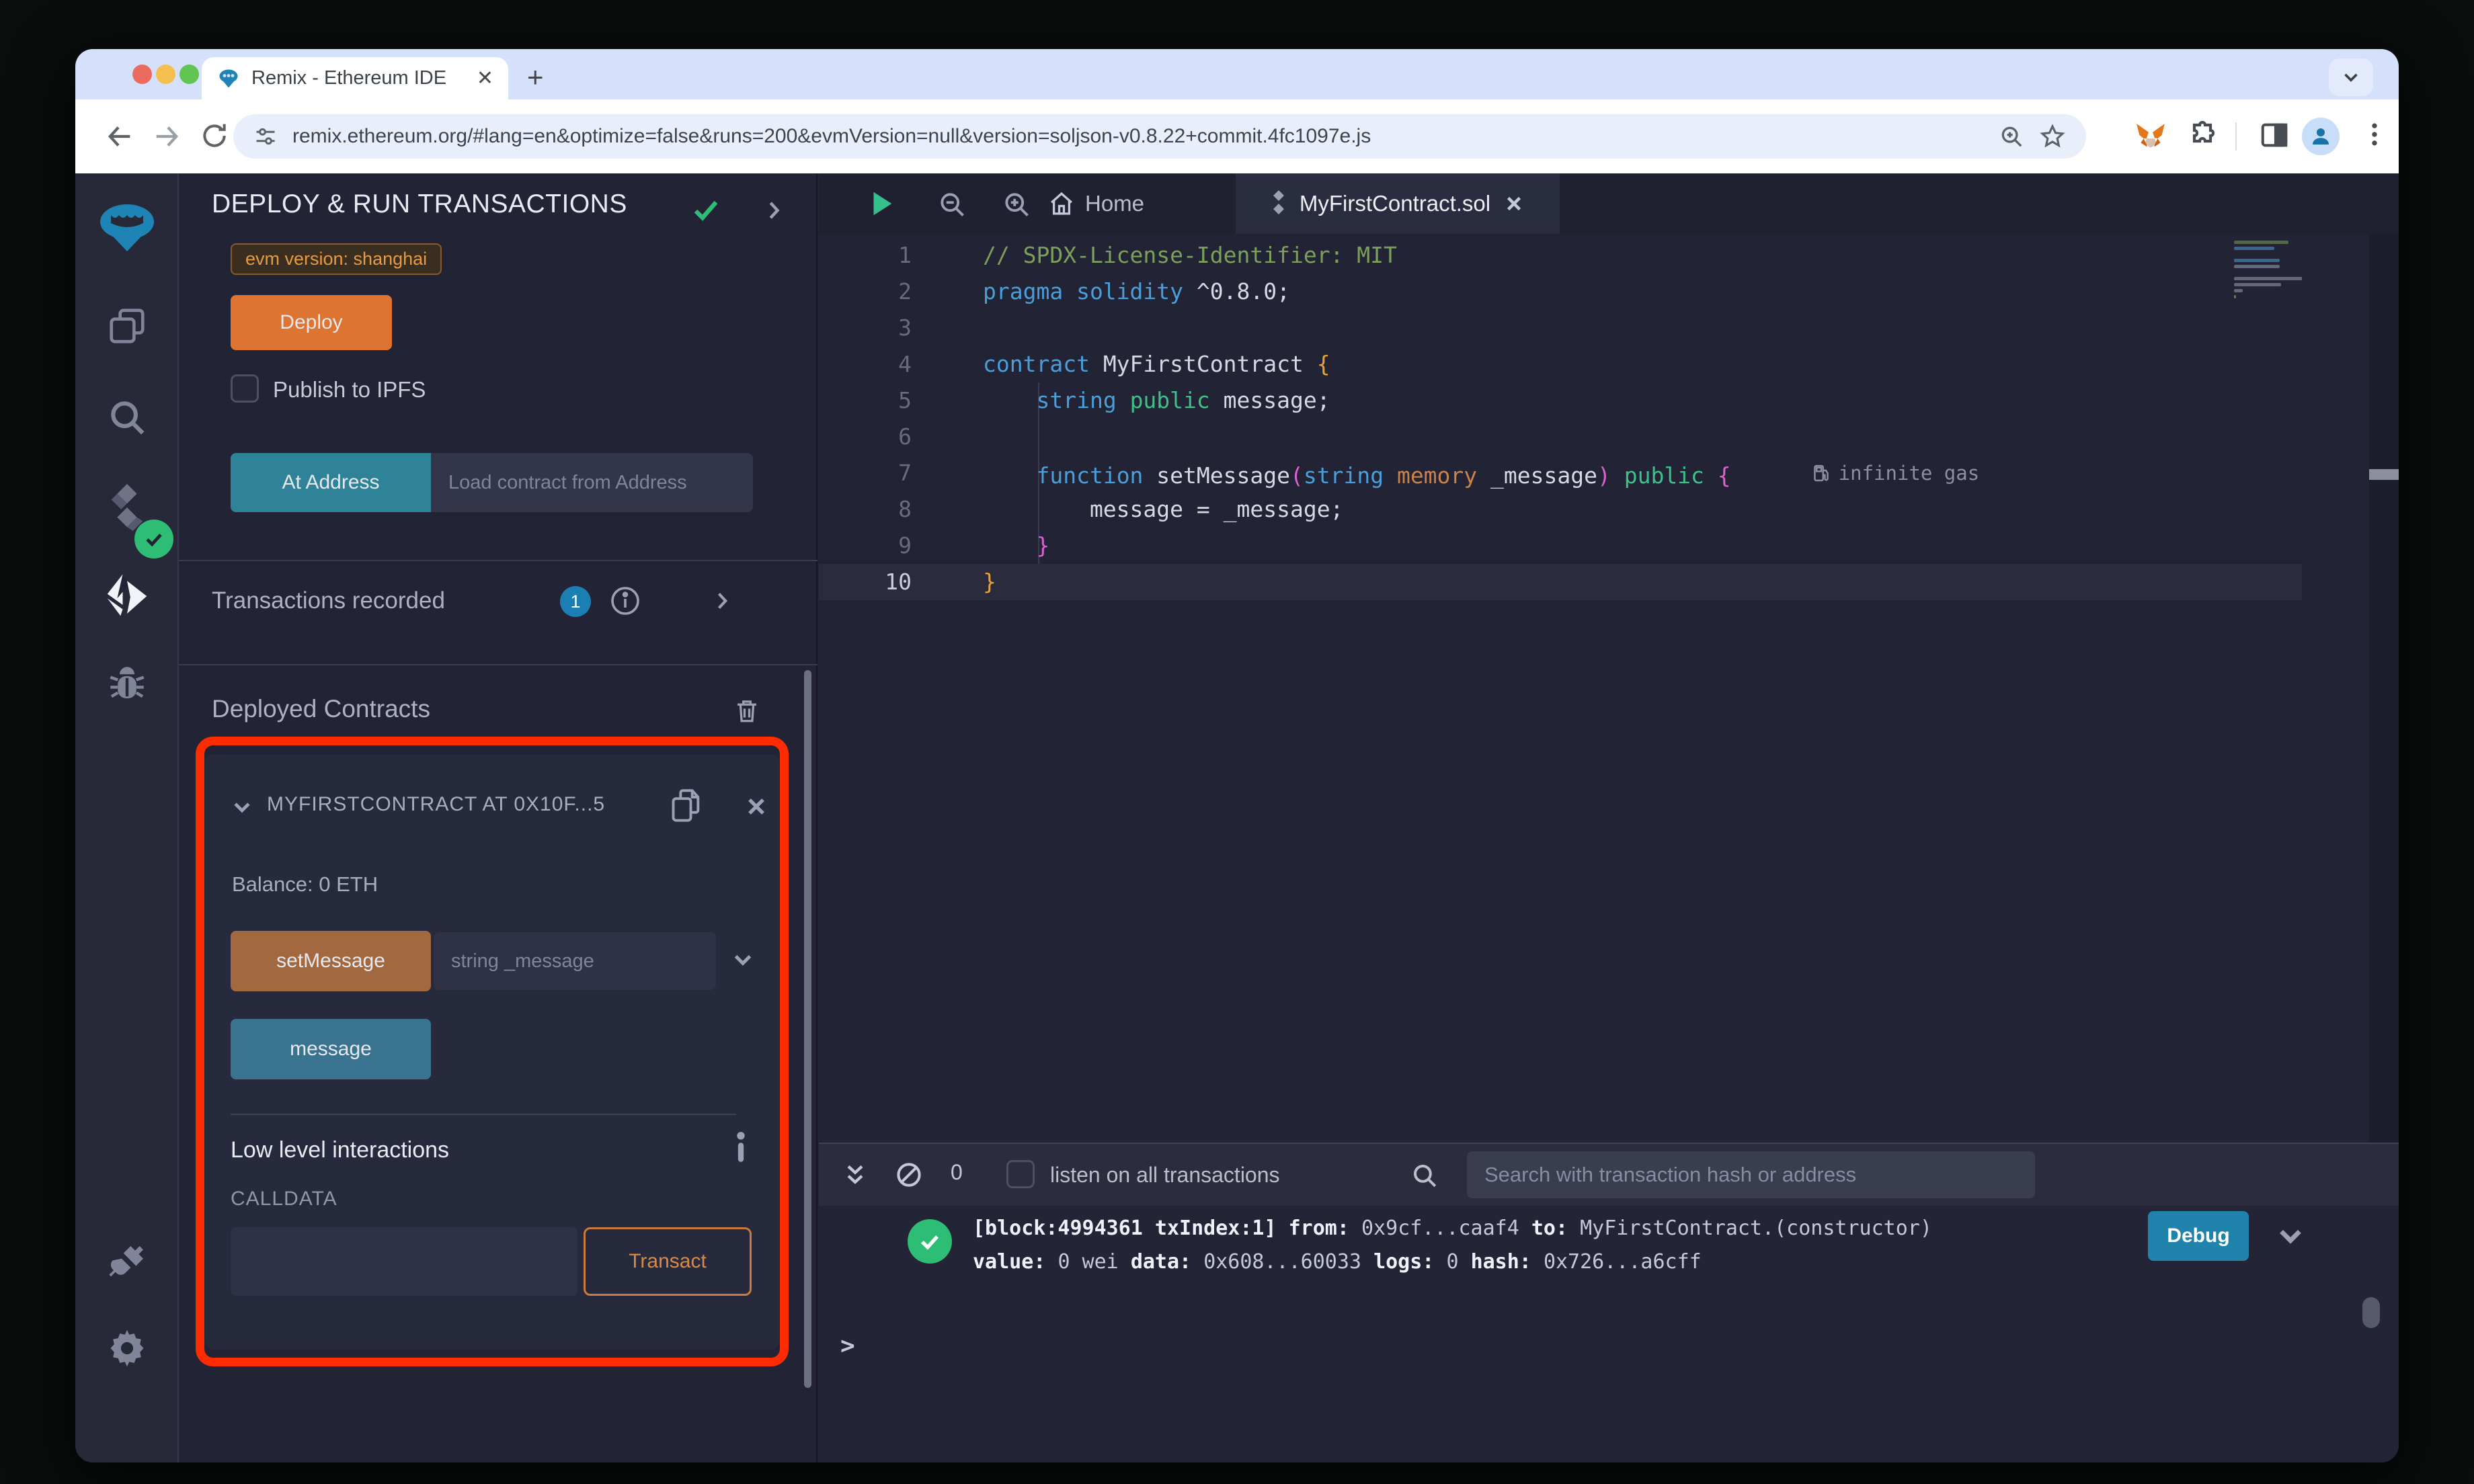 This screenshot has width=2474, height=1484. I want to click on calldata-input, so click(404, 1261).